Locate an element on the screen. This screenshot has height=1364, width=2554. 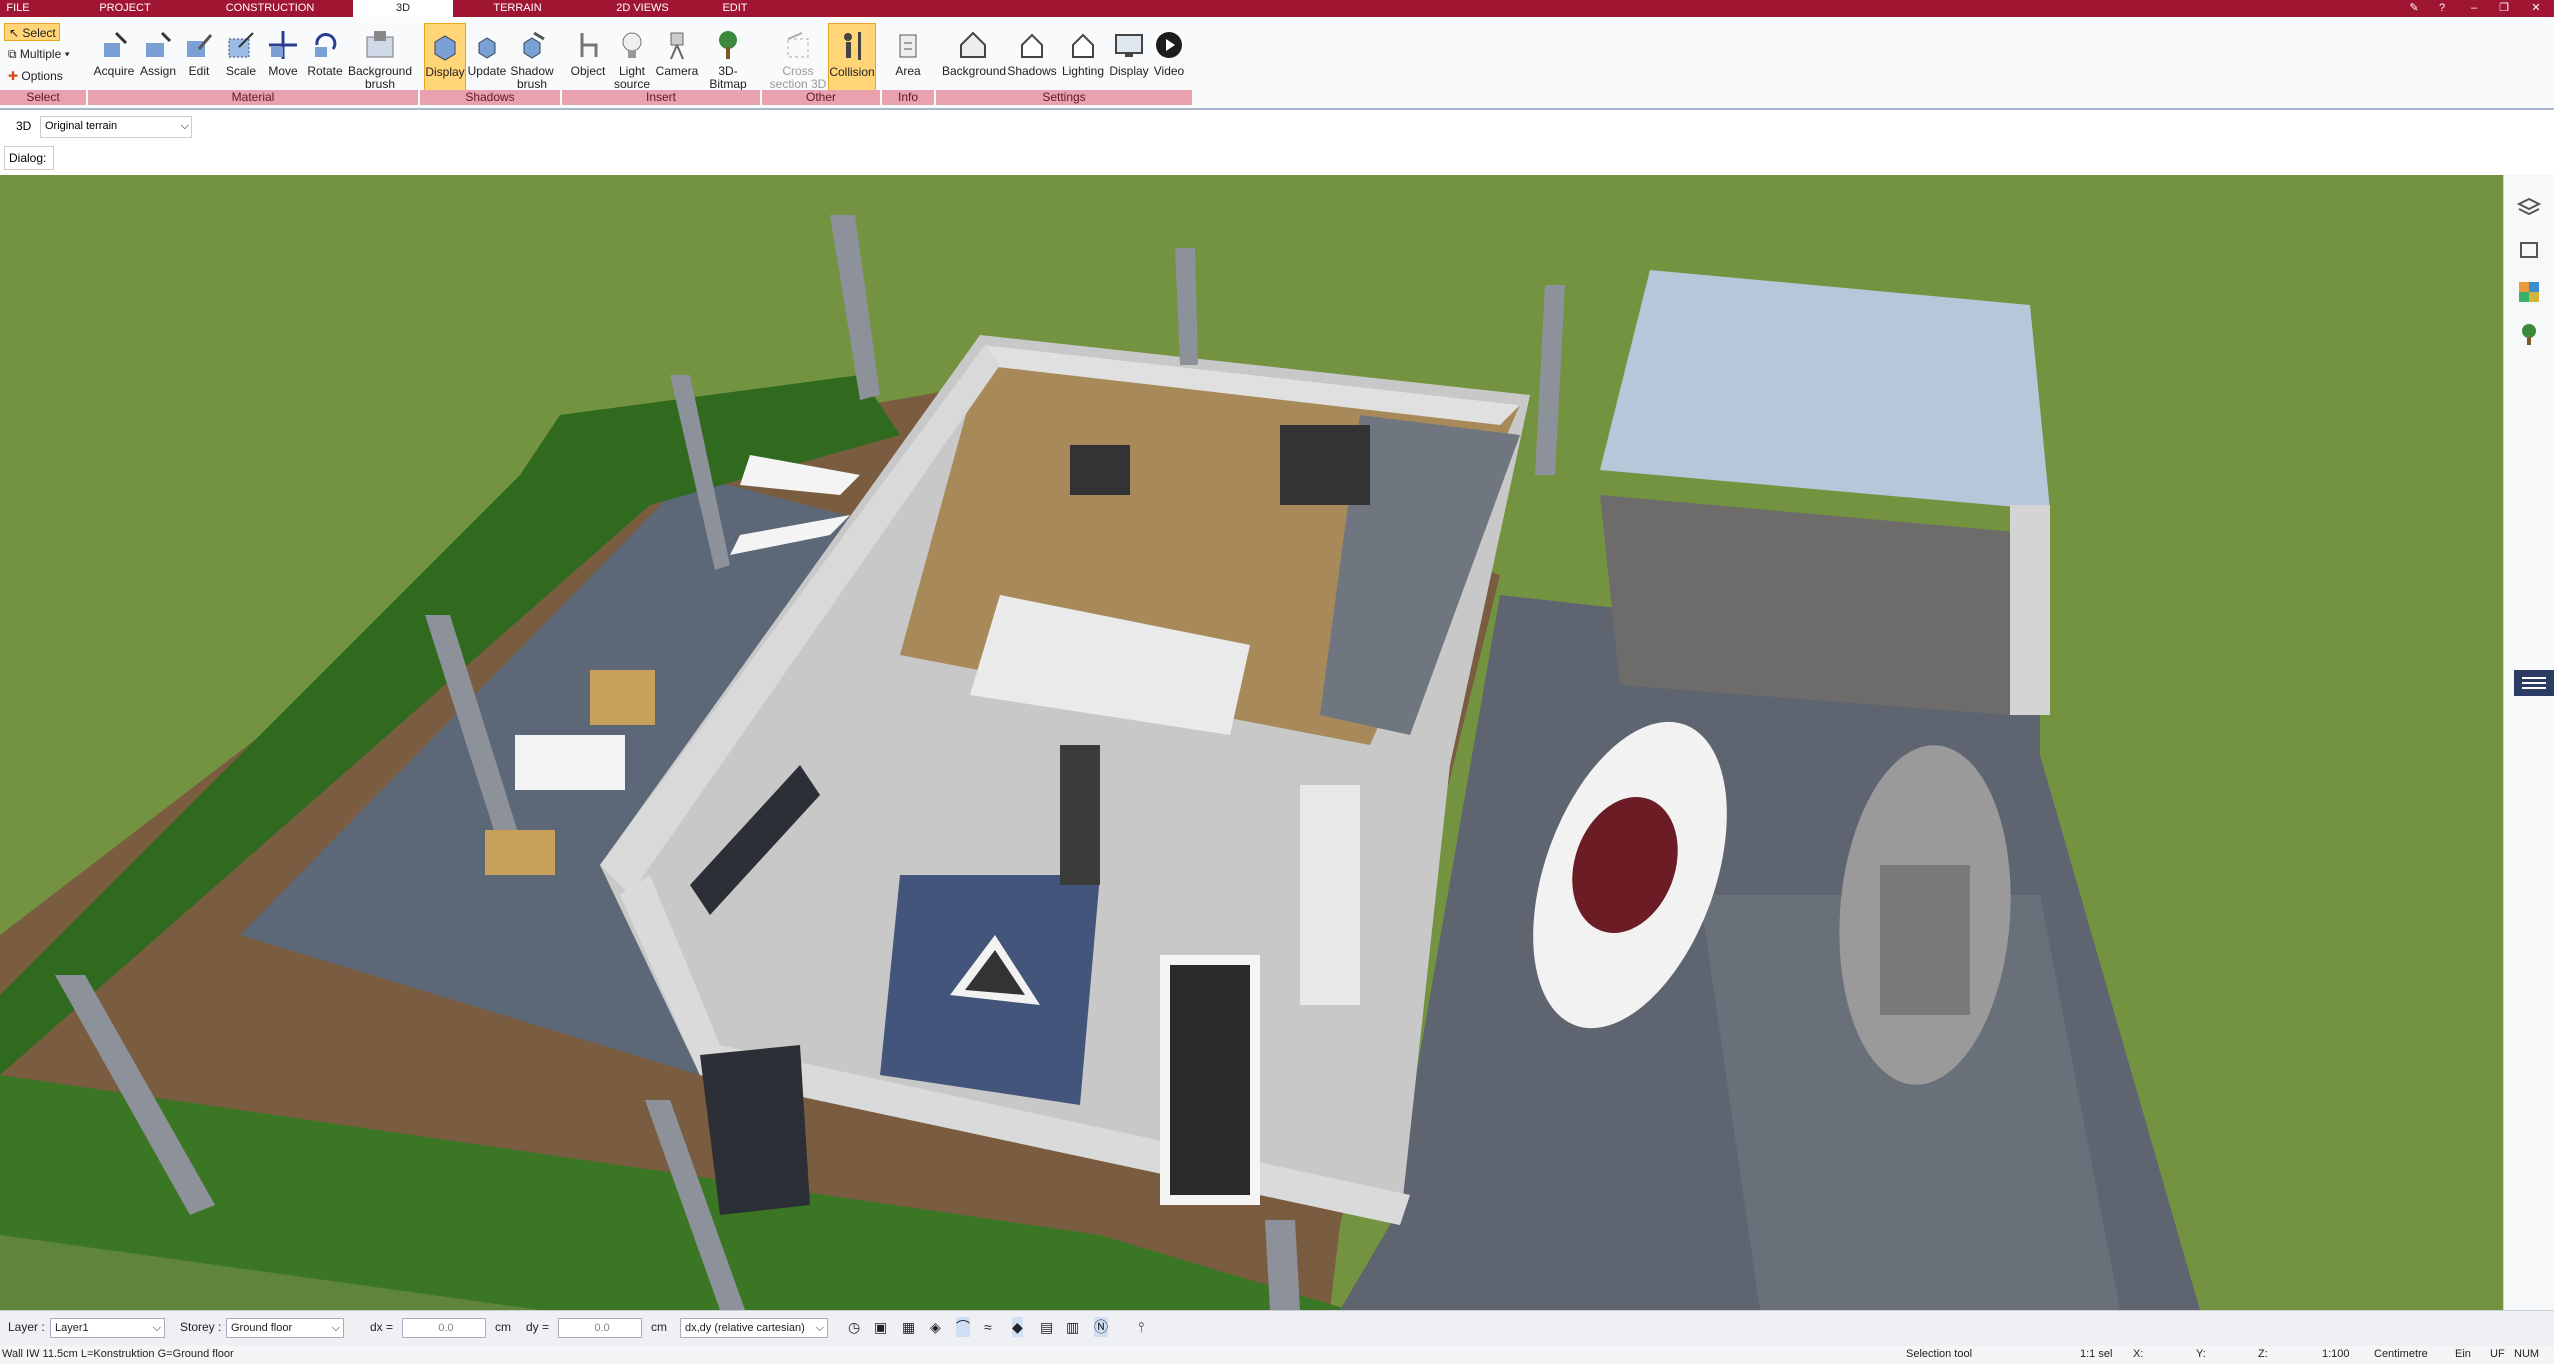
tab-file: FILE is located at coordinates (18, 8).